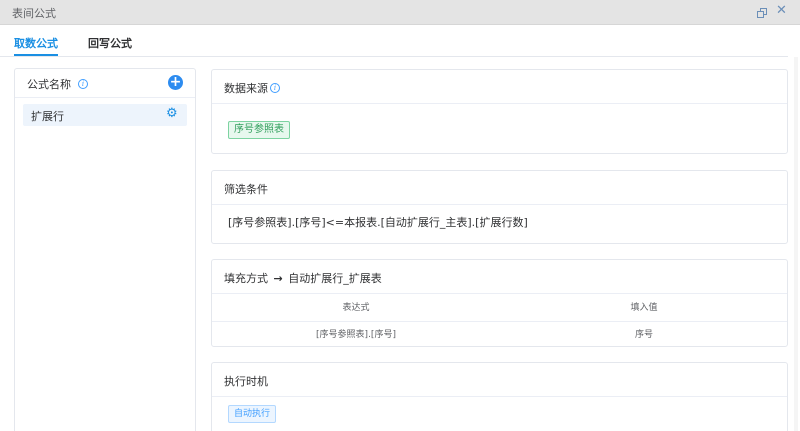  Describe the element at coordinates (394, 56) in the screenshot. I see `tabs-divider` at that location.